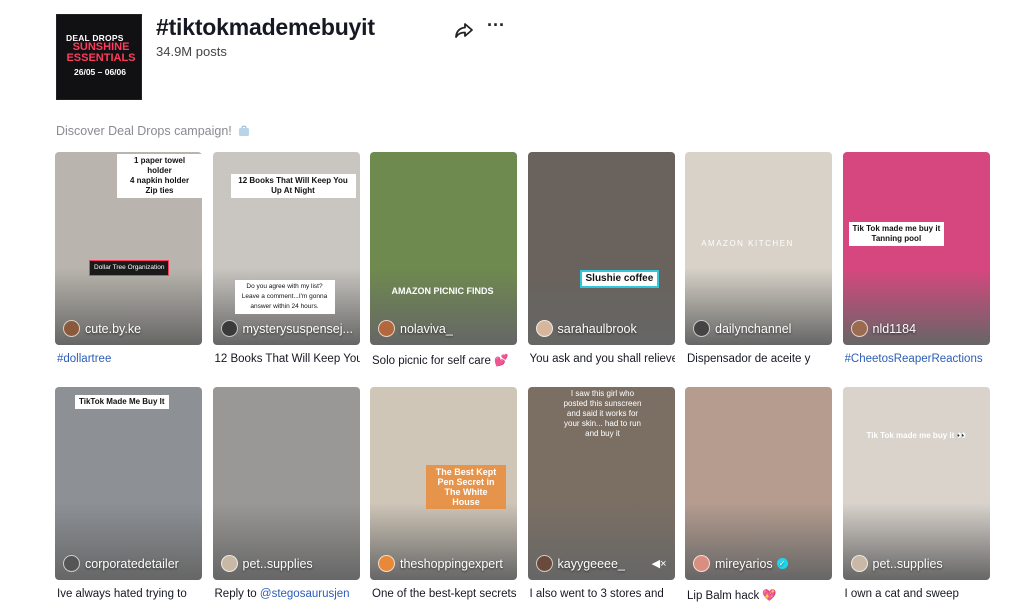  What do you see at coordinates (782, 563) in the screenshot?
I see `verified-badge-icon: ✓` at bounding box center [782, 563].